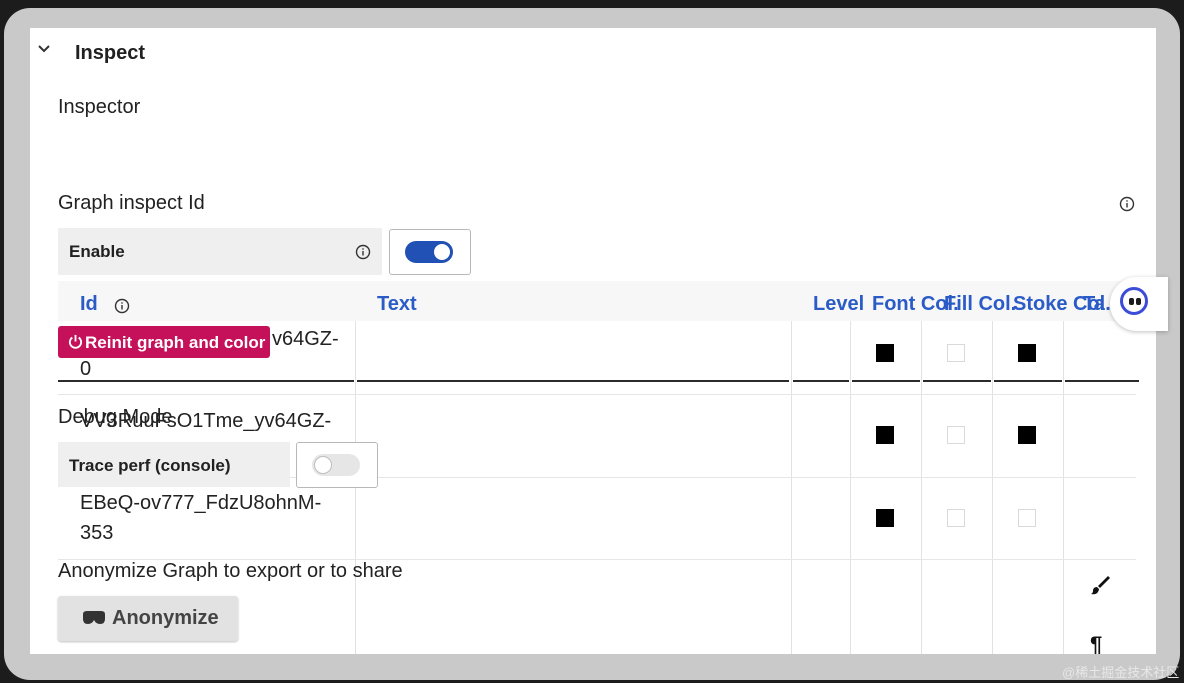  I want to click on enable-toggle, so click(429, 252).